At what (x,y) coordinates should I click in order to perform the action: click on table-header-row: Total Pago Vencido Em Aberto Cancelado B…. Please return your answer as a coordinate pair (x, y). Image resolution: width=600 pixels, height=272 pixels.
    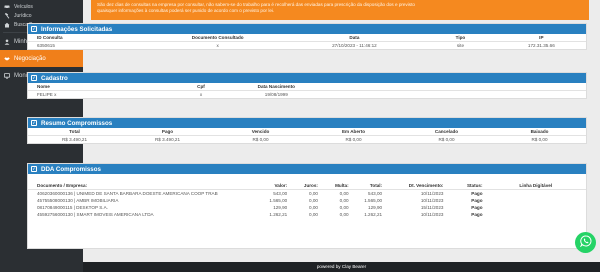
    Looking at the image, I should click on (307, 132).